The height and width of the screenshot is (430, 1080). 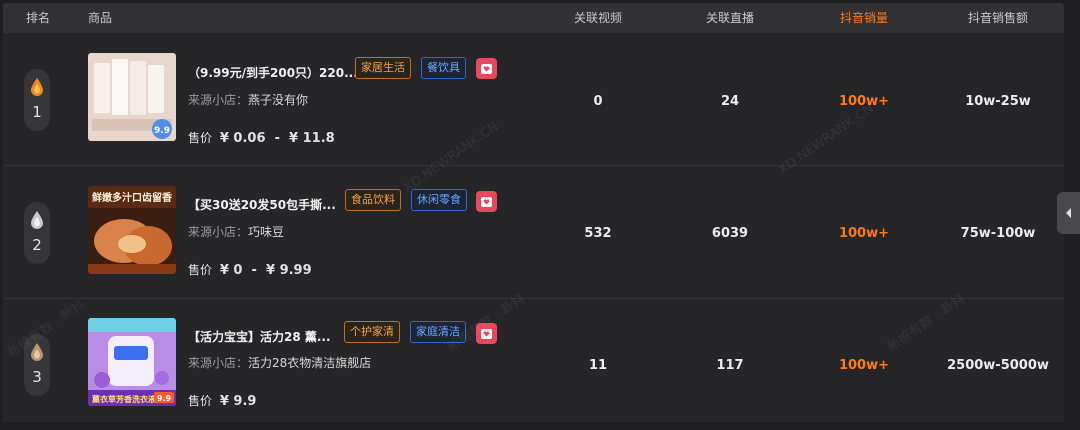 I want to click on source-shop: 来源小店：巧味豆, so click(x=236, y=232).